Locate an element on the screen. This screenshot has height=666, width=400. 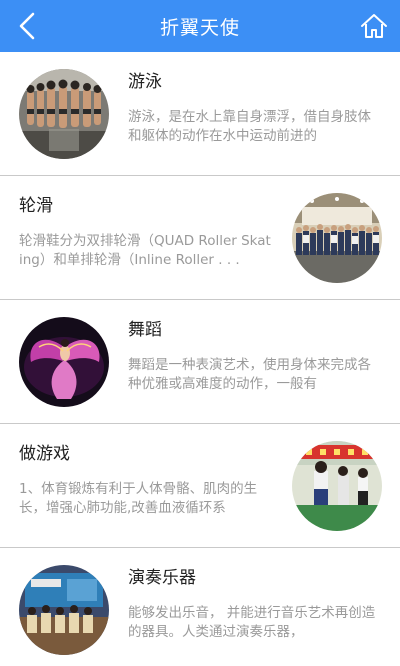
home-button is located at coordinates (374, 26).